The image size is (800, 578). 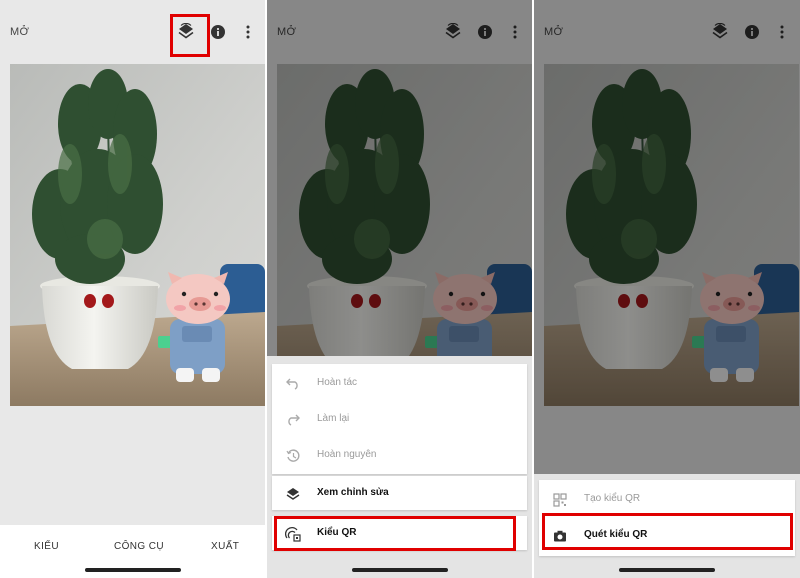 I want to click on open-button: MỞ, so click(x=19, y=32).